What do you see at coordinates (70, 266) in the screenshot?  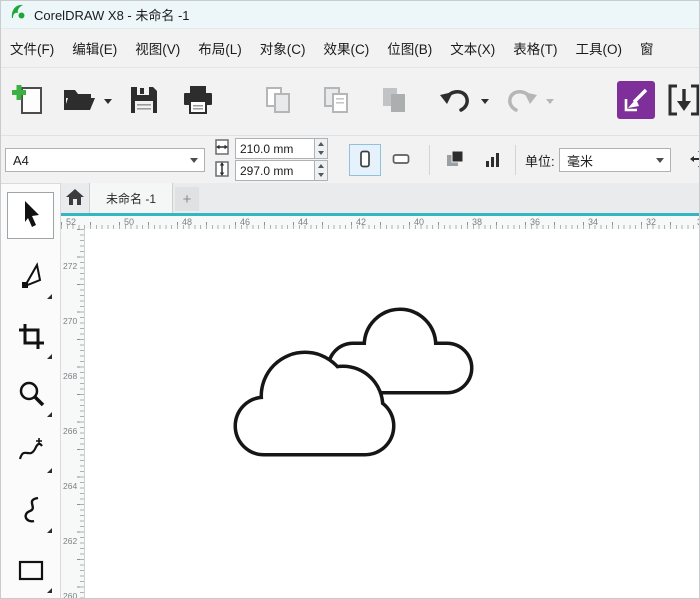 I see `ruler-number: 272` at bounding box center [70, 266].